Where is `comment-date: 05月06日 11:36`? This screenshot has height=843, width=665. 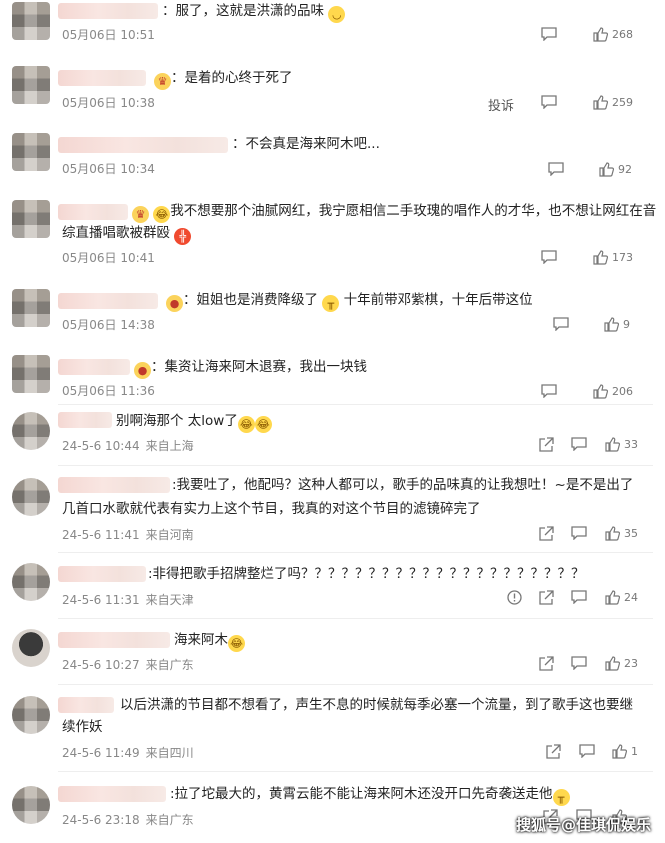 comment-date: 05月06日 11:36 is located at coordinates (108, 391).